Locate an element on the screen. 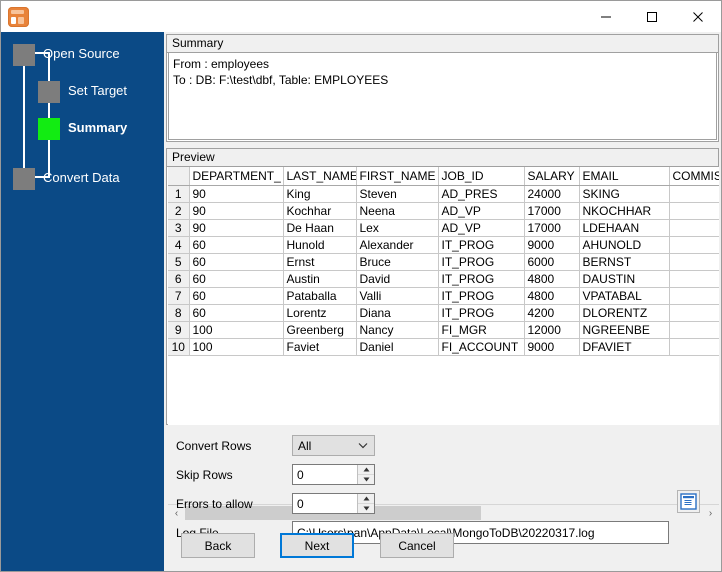 The image size is (722, 572). grid-cell: Kochhar is located at coordinates (320, 211).